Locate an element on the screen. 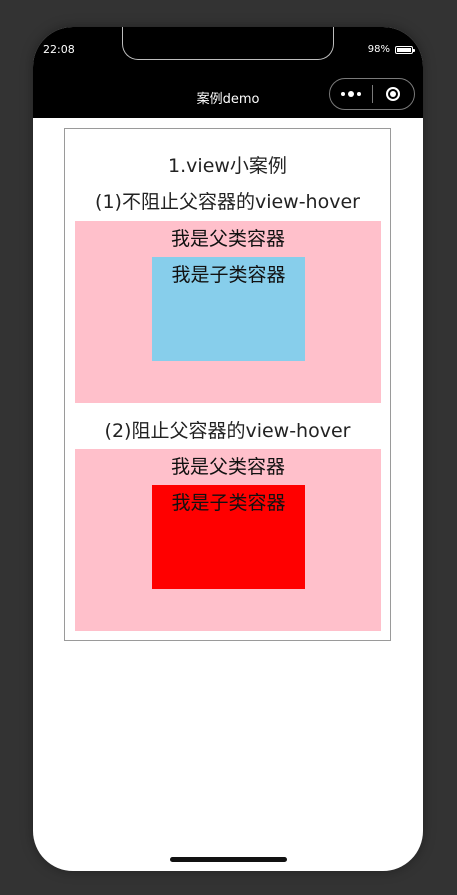 The image size is (457, 895). more-dots-icon is located at coordinates (351, 94).